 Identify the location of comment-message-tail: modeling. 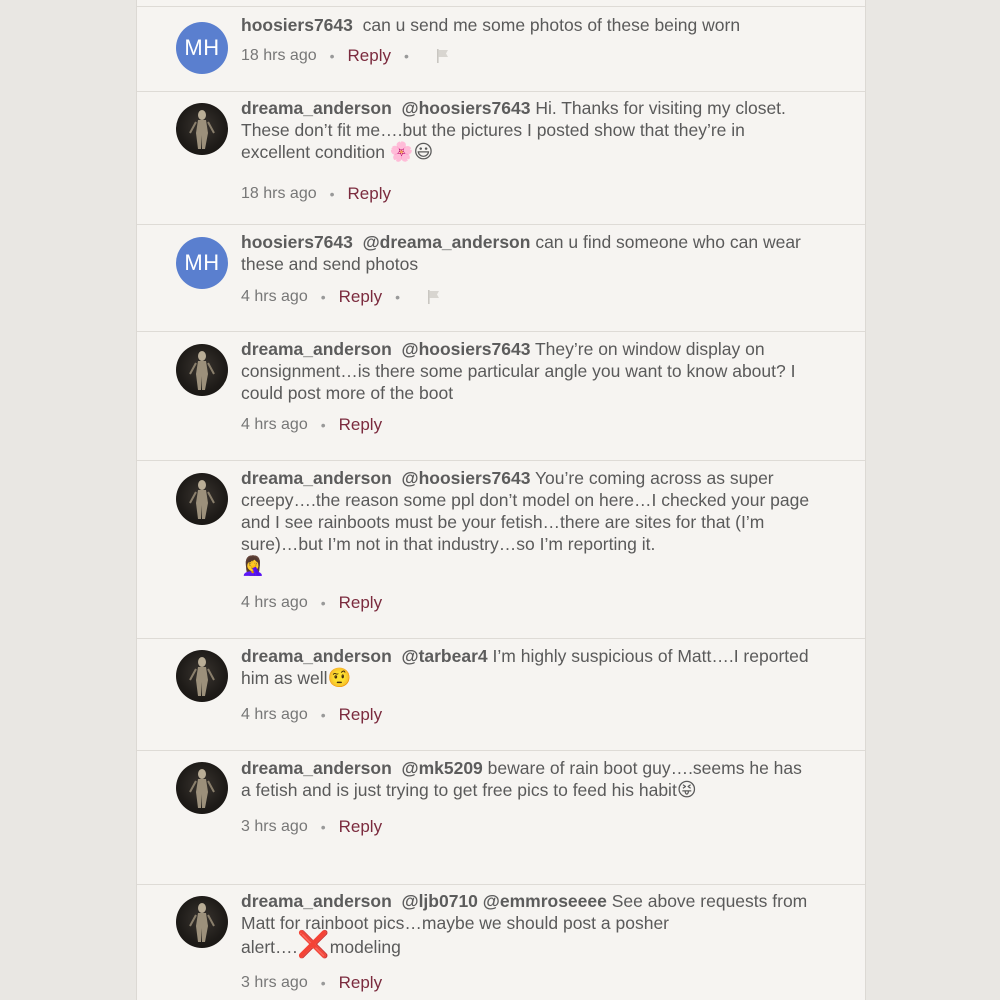
(365, 947).